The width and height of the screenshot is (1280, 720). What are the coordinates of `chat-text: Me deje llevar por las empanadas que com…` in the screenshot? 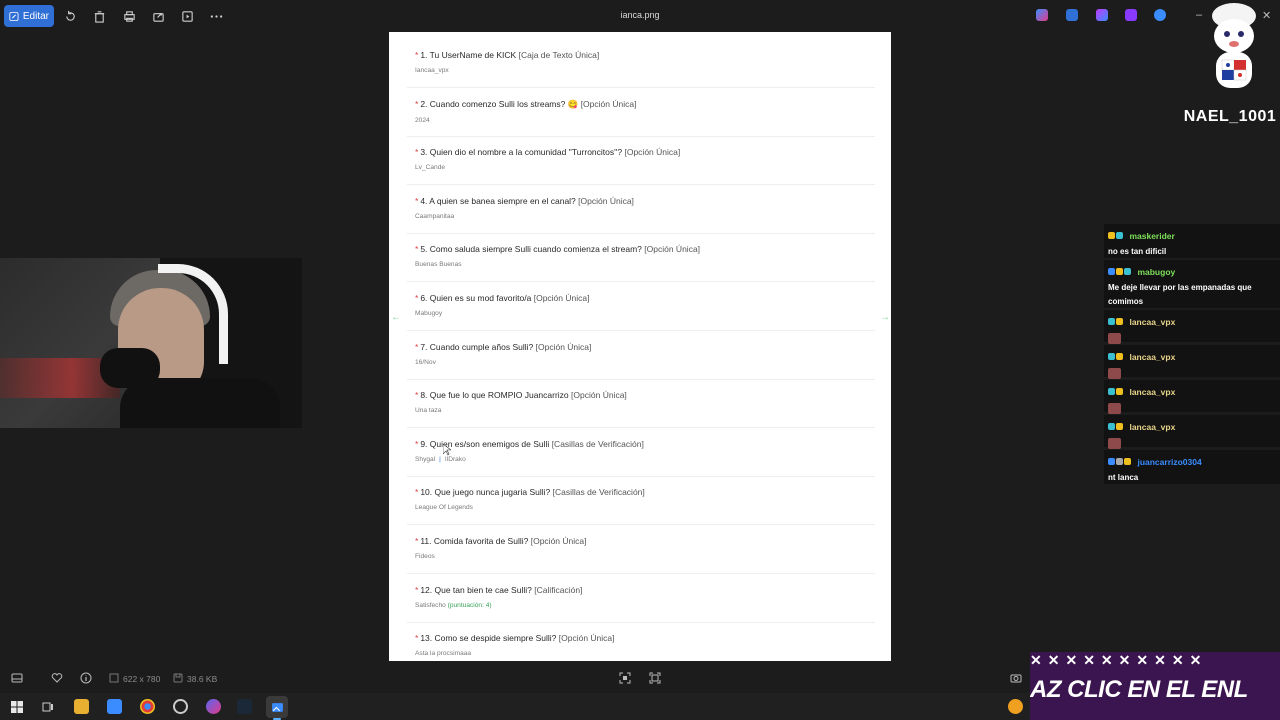 It's located at (1180, 294).